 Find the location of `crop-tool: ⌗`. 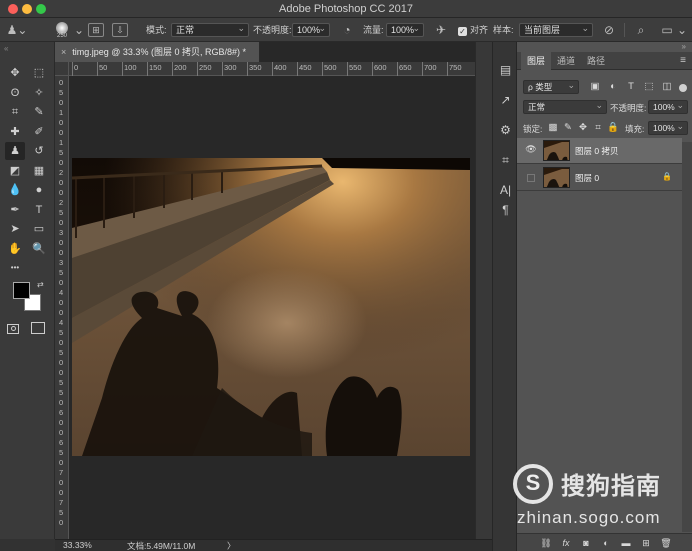

crop-tool: ⌗ is located at coordinates (15, 112).